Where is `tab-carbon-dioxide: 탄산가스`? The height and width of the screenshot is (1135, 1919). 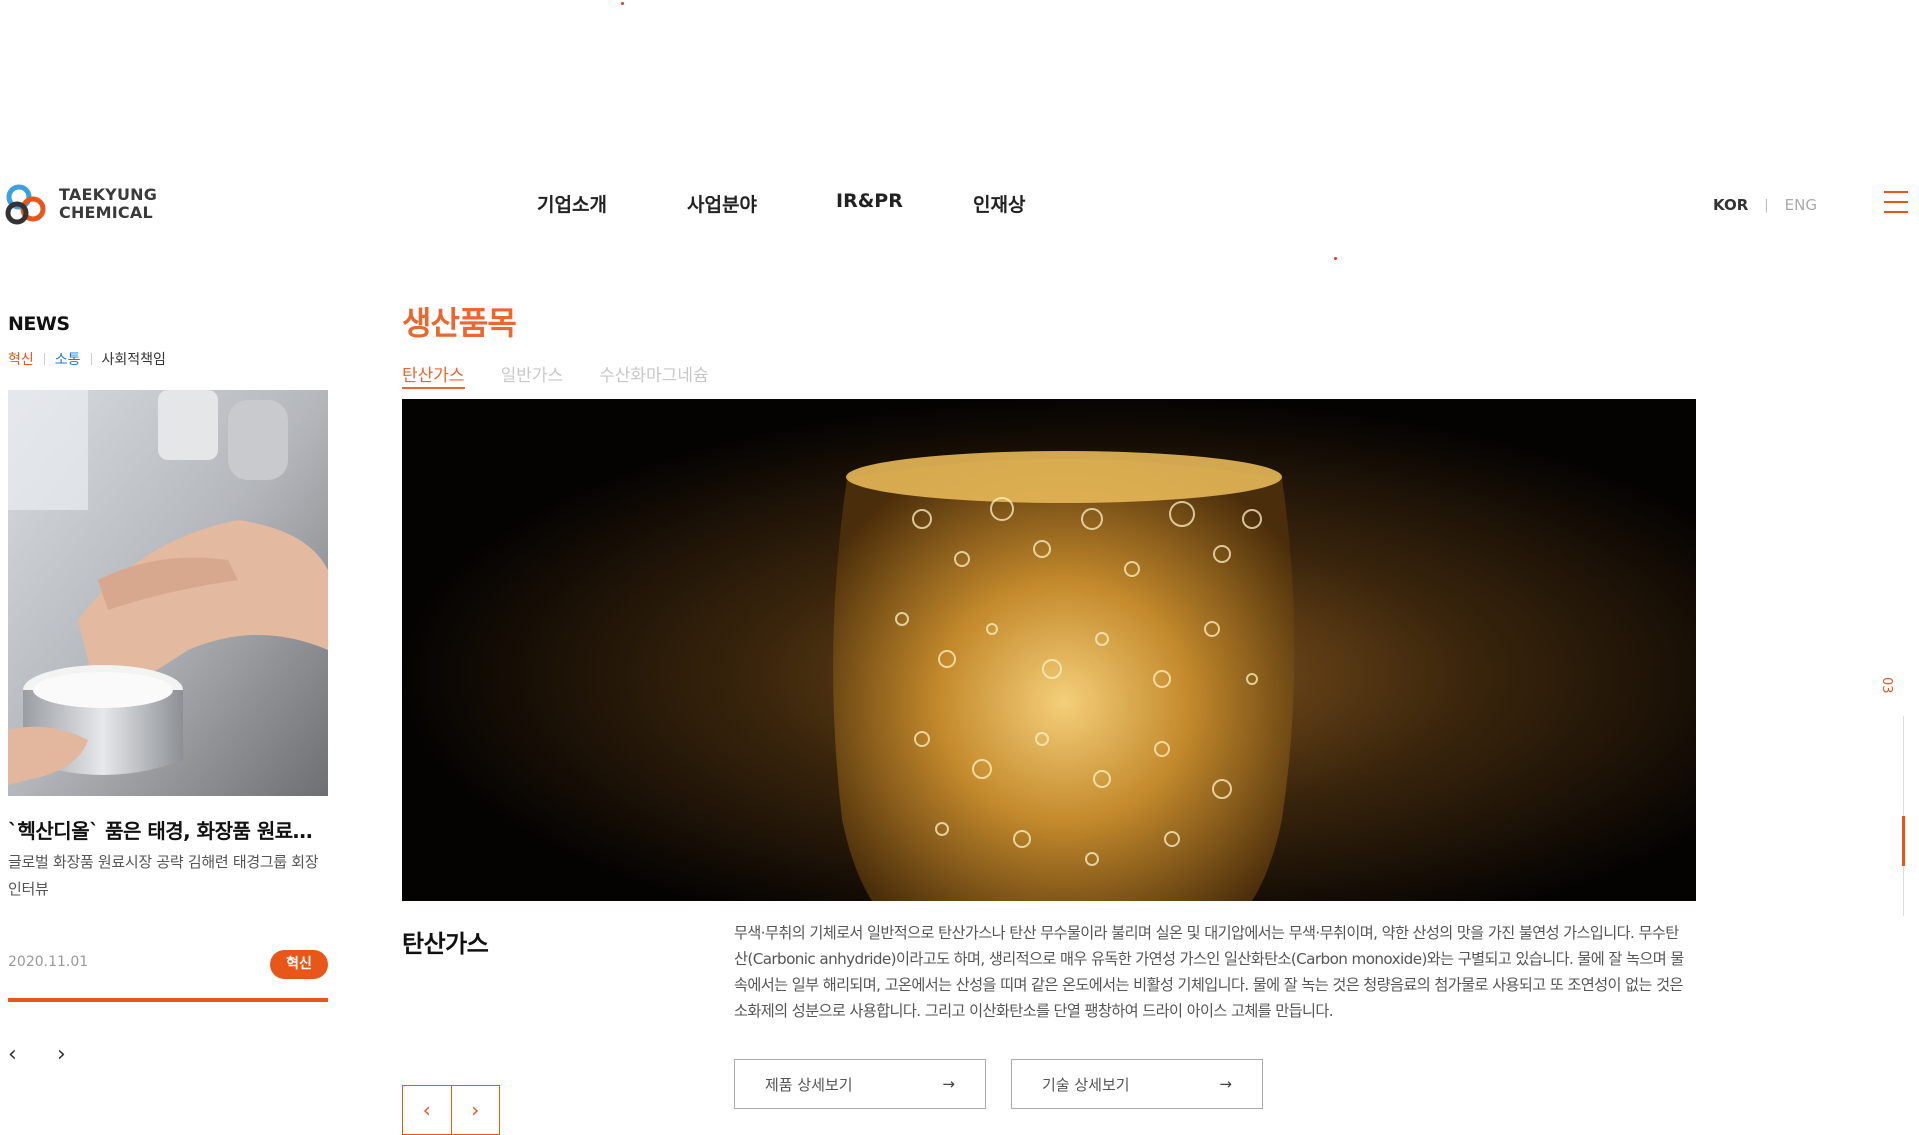
tab-carbon-dioxide: 탄산가스 is located at coordinates (433, 375).